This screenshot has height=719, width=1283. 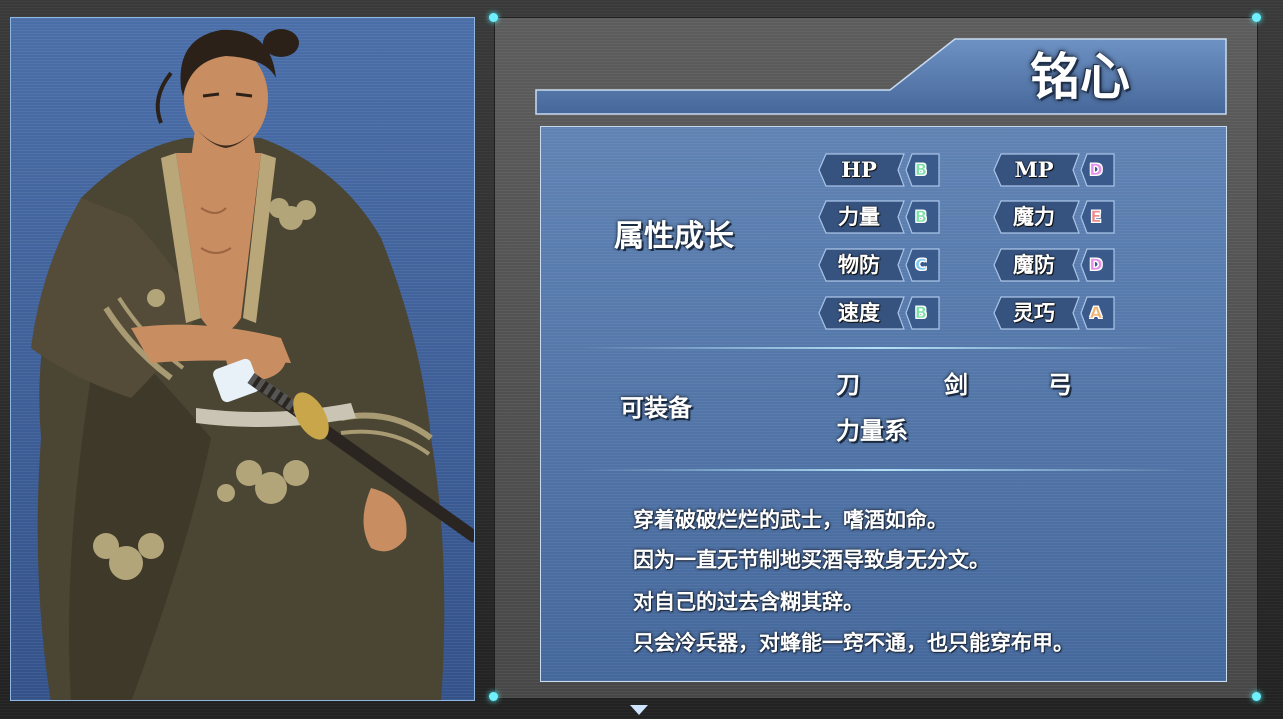 What do you see at coordinates (848, 385) in the screenshot?
I see `weapon-type-0: 刀` at bounding box center [848, 385].